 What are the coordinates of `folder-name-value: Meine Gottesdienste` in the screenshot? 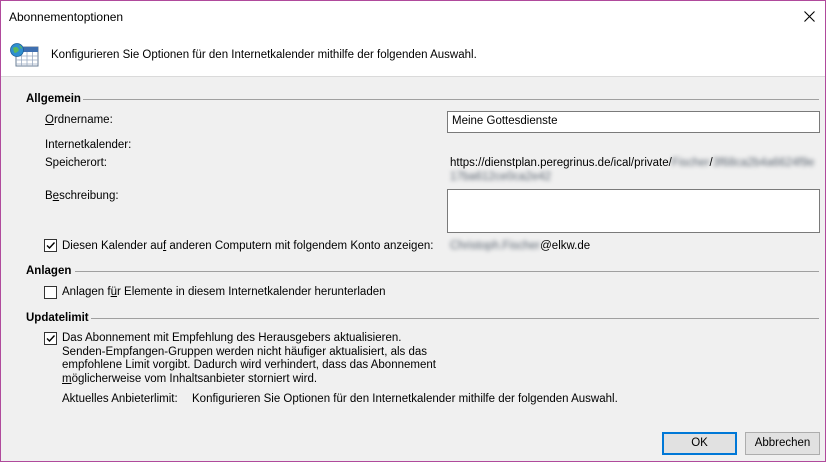 It's located at (505, 121).